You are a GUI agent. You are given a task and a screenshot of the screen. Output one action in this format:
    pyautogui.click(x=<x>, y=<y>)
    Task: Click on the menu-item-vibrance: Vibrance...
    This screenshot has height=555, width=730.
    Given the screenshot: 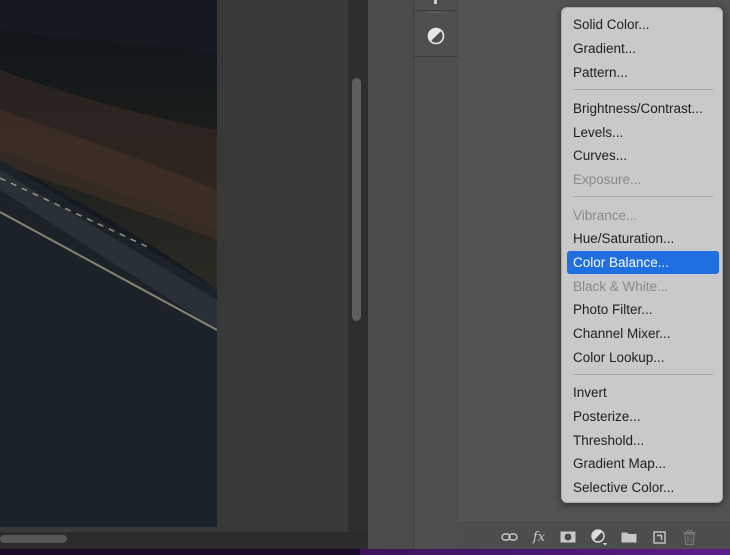 What is the action you would take?
    pyautogui.click(x=605, y=215)
    